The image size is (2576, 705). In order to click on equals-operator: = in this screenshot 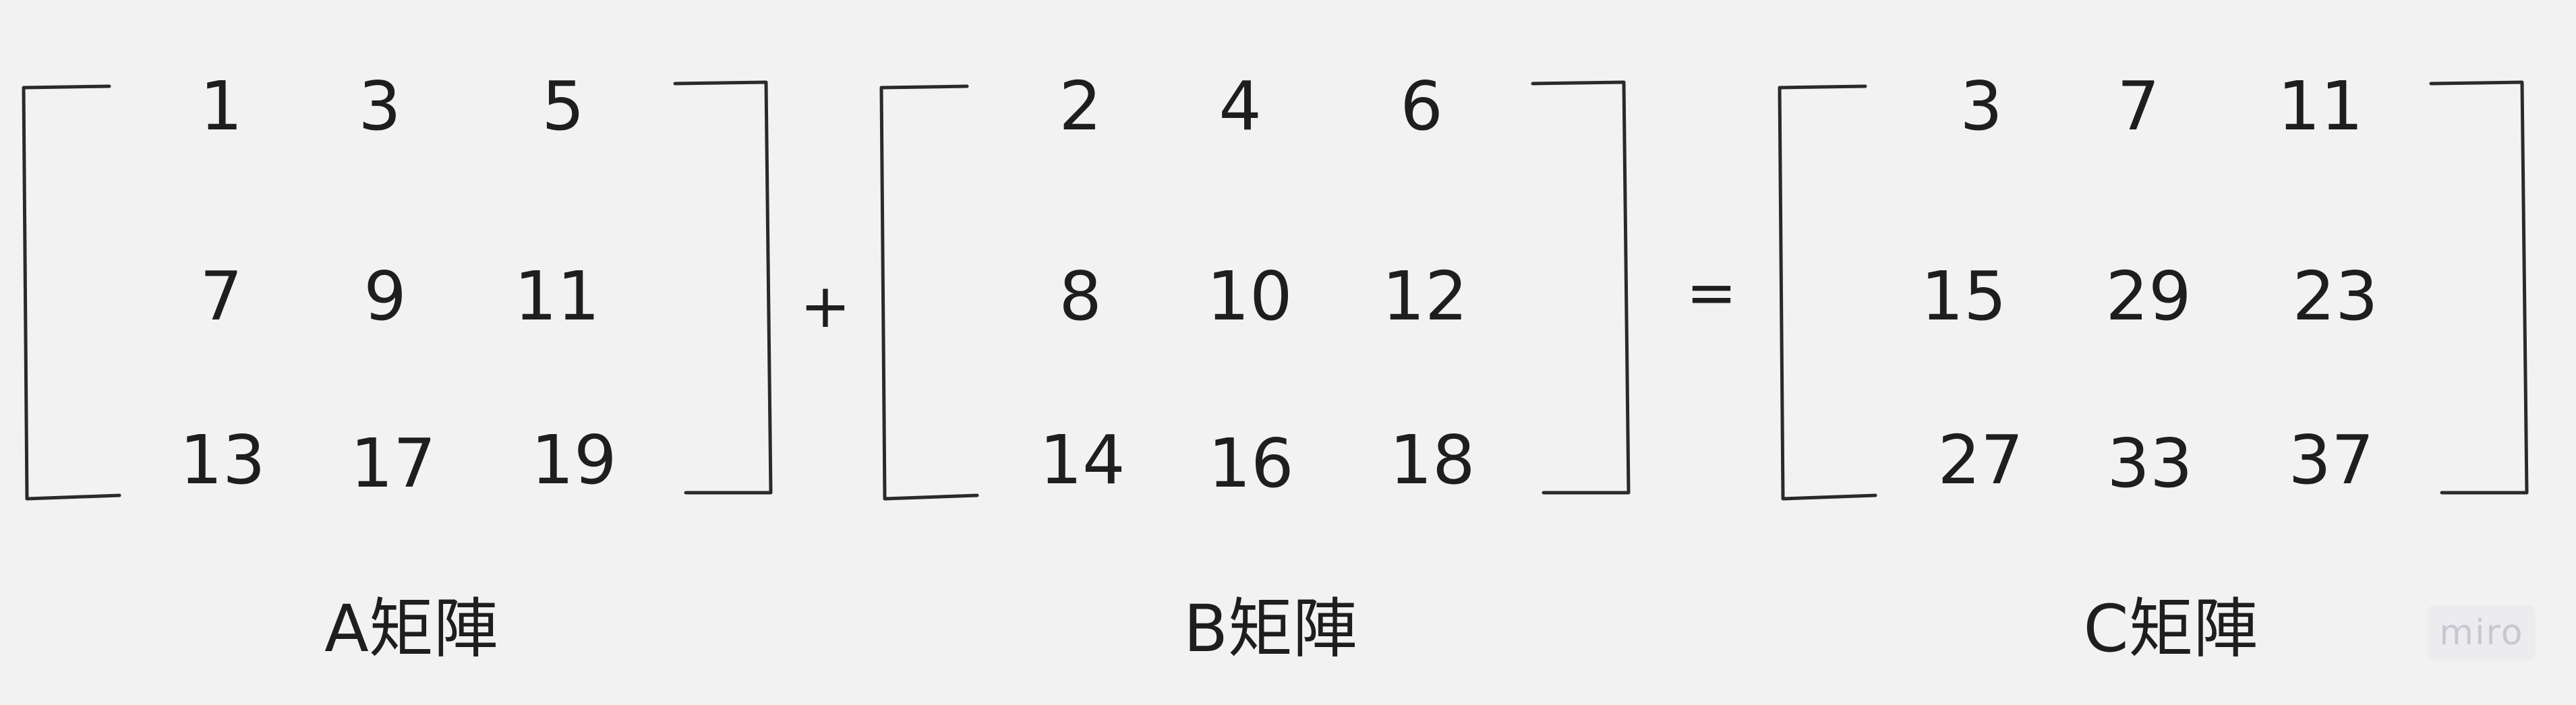, I will do `click(1711, 292)`.